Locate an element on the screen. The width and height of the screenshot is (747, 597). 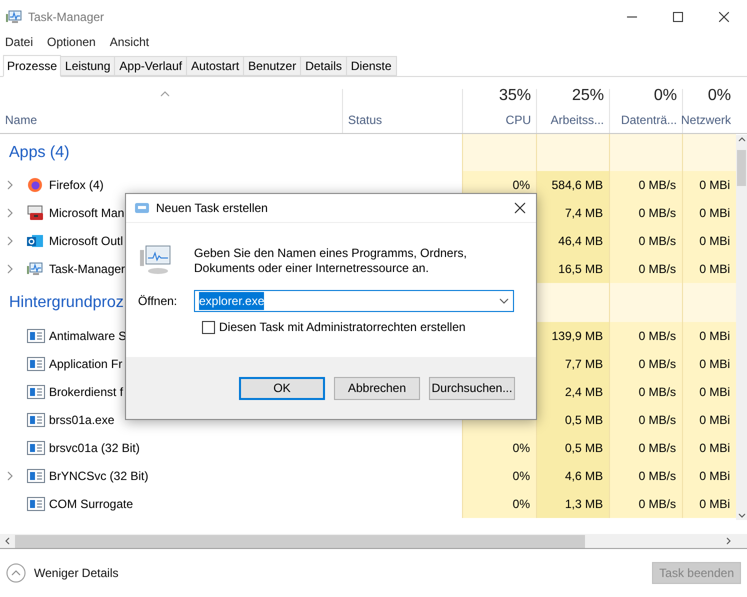
column-total: 35% is located at coordinates (514, 96).